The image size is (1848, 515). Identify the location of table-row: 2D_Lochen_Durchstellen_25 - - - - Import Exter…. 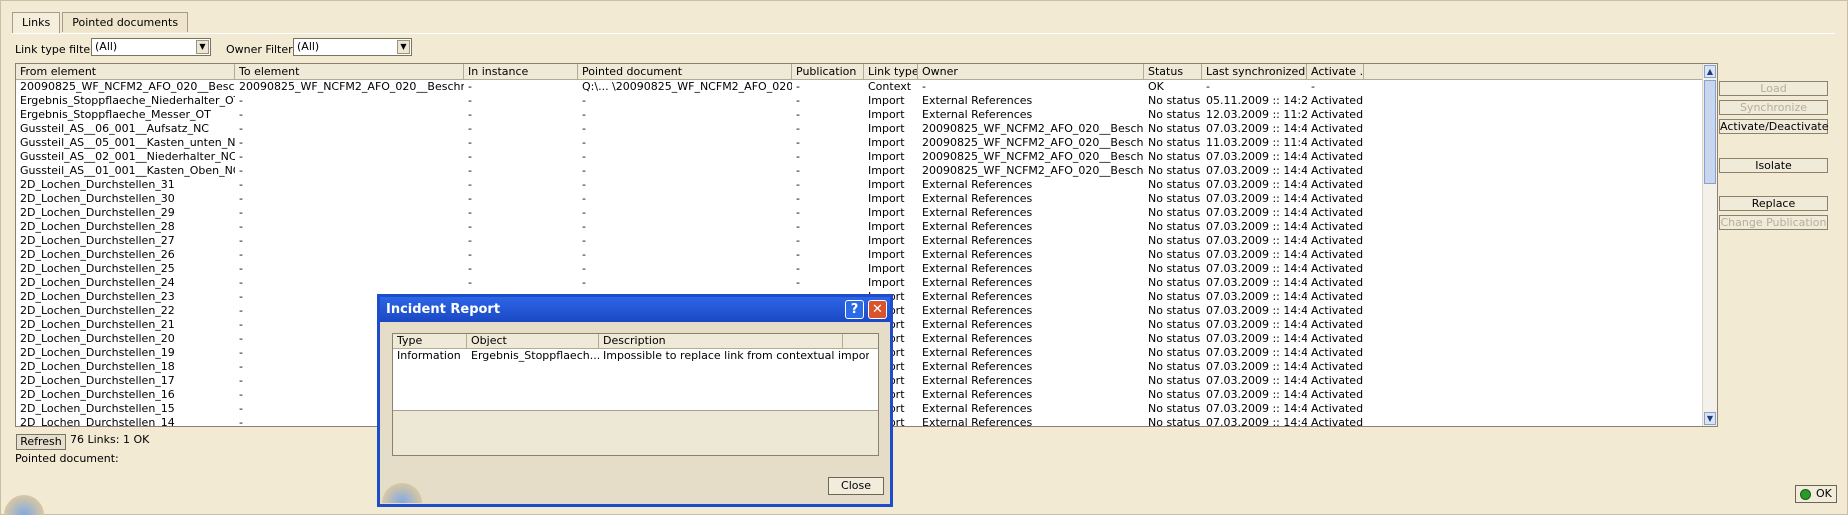
(860, 269).